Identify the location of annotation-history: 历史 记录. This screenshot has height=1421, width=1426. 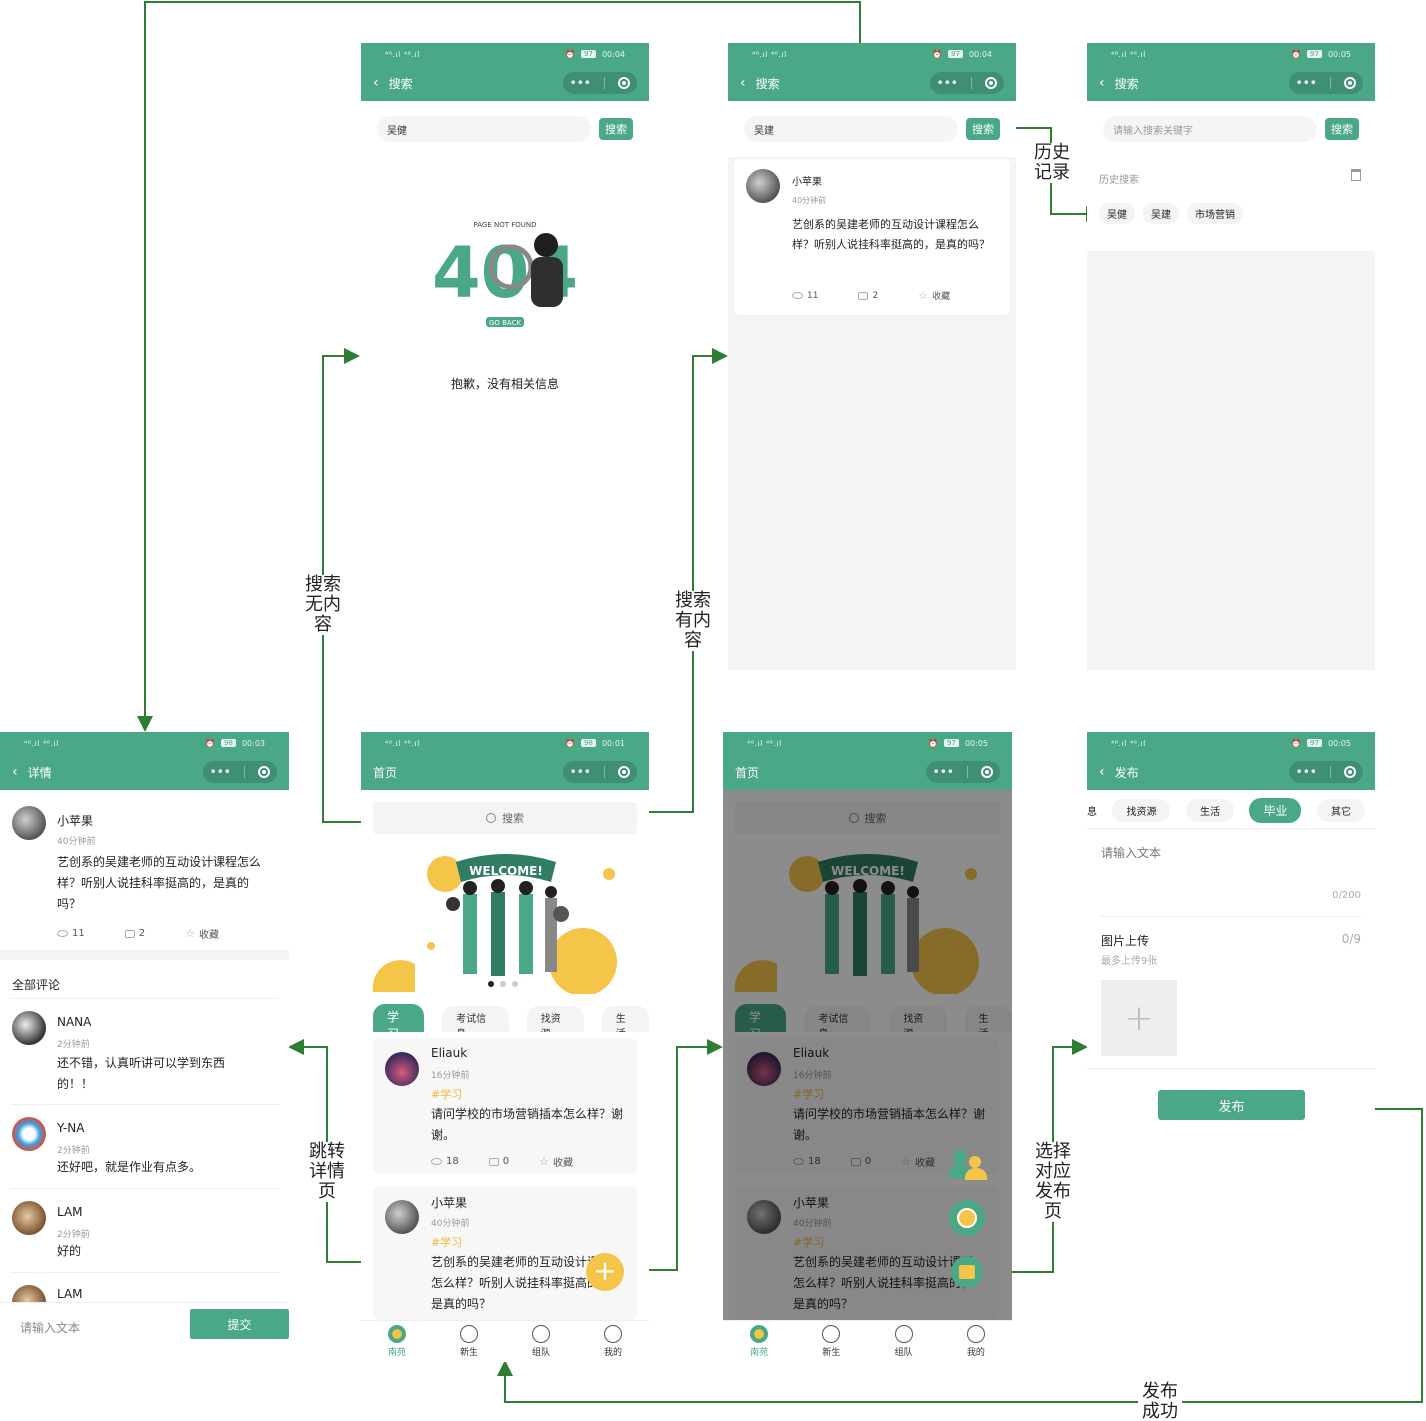
(1052, 162).